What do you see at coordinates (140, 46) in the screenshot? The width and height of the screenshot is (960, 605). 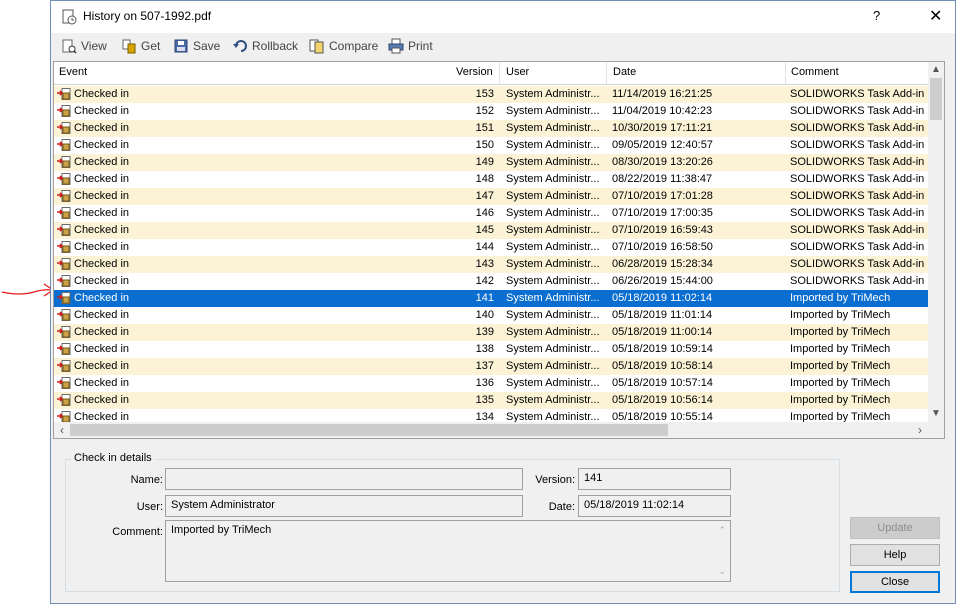 I see `get-button: Get` at bounding box center [140, 46].